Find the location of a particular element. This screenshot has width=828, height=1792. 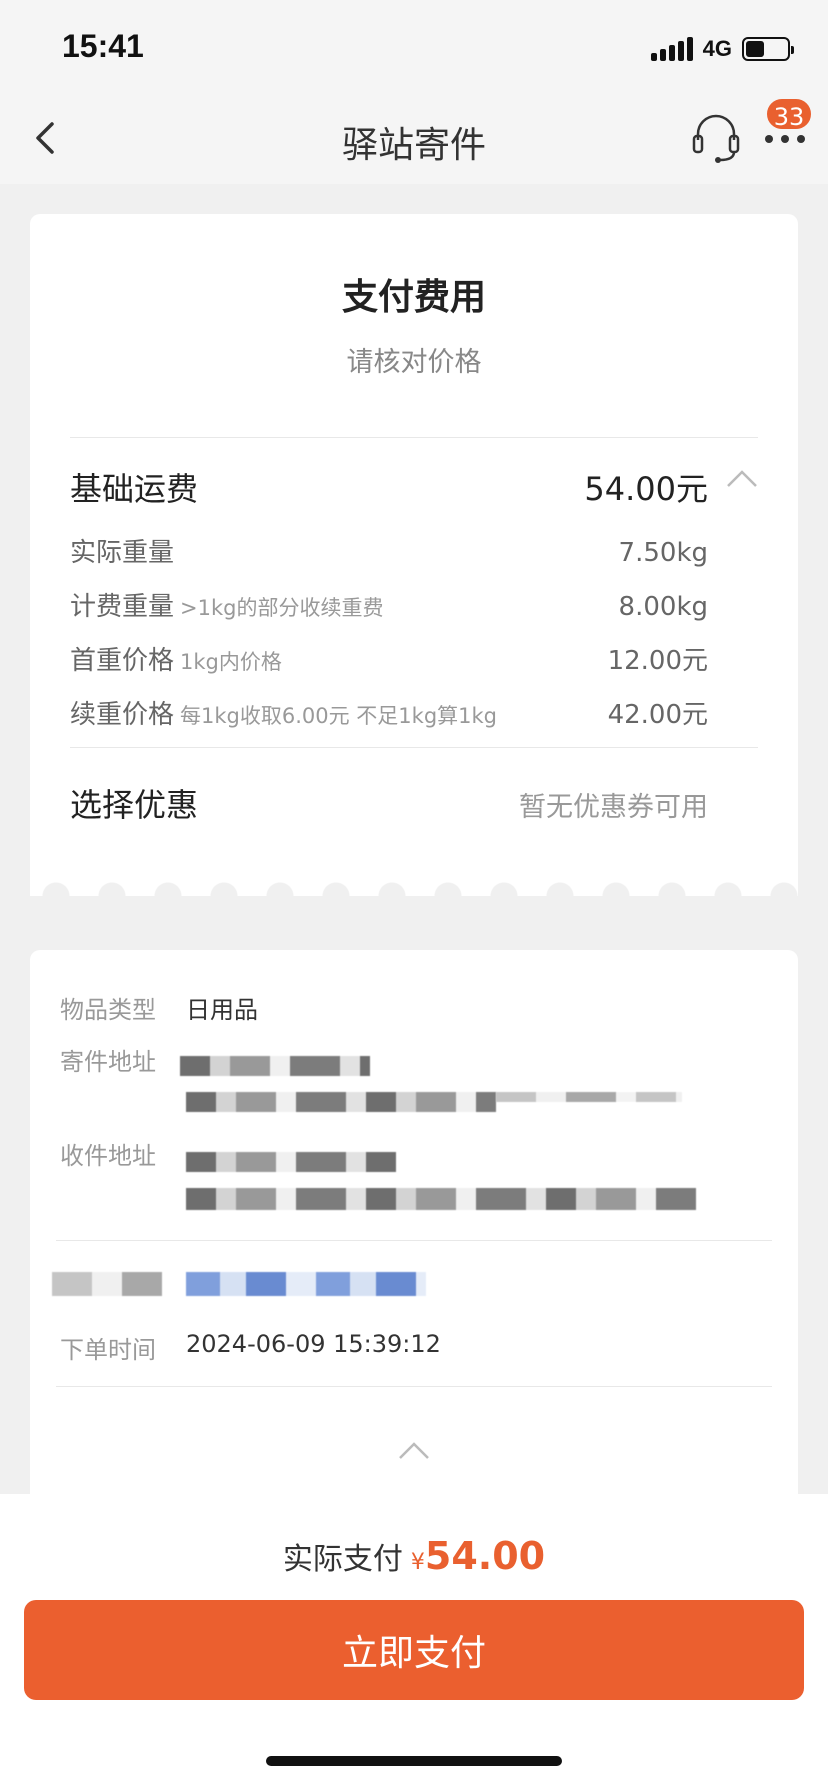

status-time: 15:41 is located at coordinates (103, 46).